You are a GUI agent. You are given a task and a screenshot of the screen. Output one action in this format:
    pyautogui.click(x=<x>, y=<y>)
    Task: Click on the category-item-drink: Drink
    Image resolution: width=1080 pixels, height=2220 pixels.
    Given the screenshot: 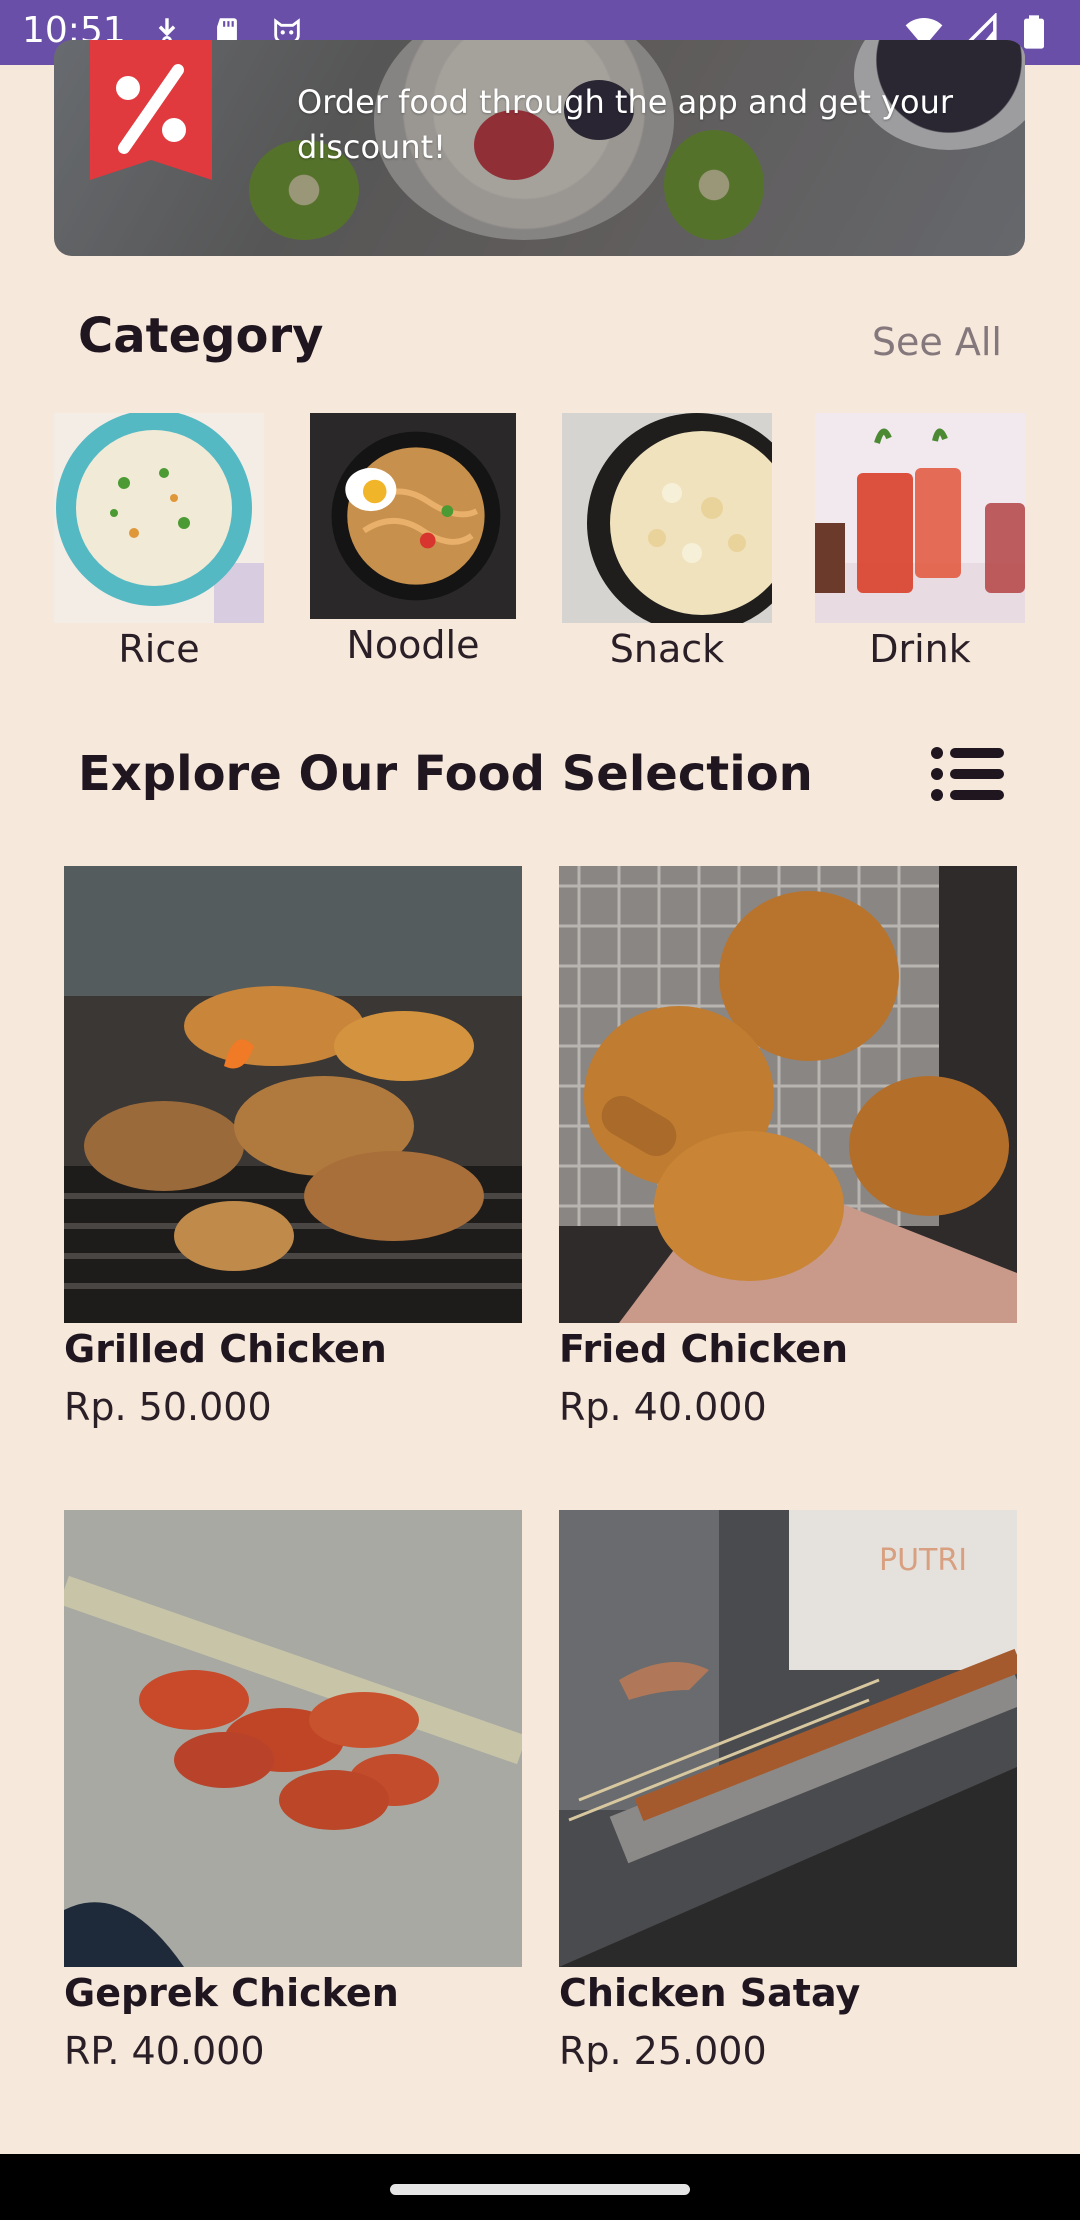 What is the action you would take?
    pyautogui.click(x=920, y=542)
    